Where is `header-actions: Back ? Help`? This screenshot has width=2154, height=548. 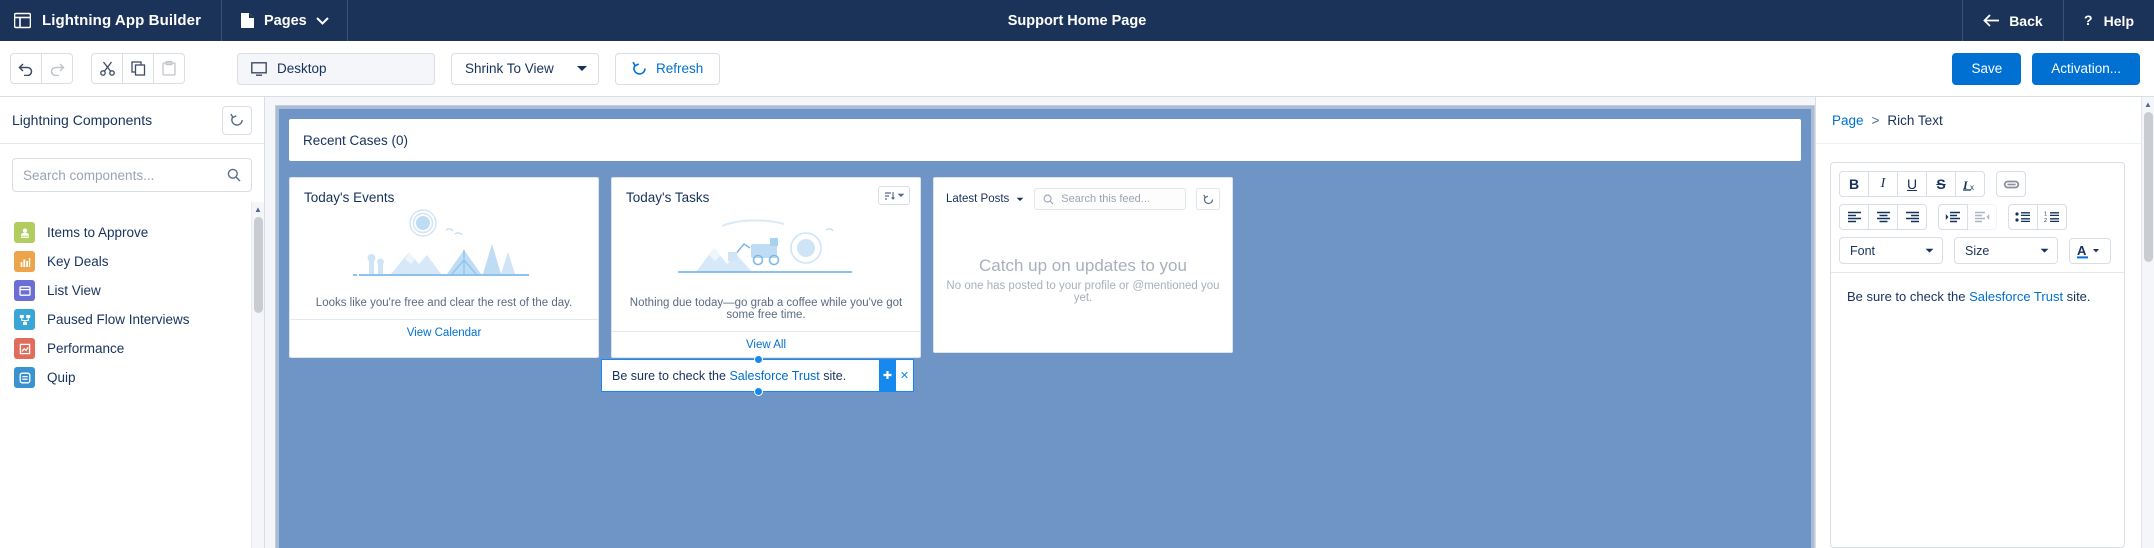
header-actions: Back ? Help is located at coordinates (2058, 20).